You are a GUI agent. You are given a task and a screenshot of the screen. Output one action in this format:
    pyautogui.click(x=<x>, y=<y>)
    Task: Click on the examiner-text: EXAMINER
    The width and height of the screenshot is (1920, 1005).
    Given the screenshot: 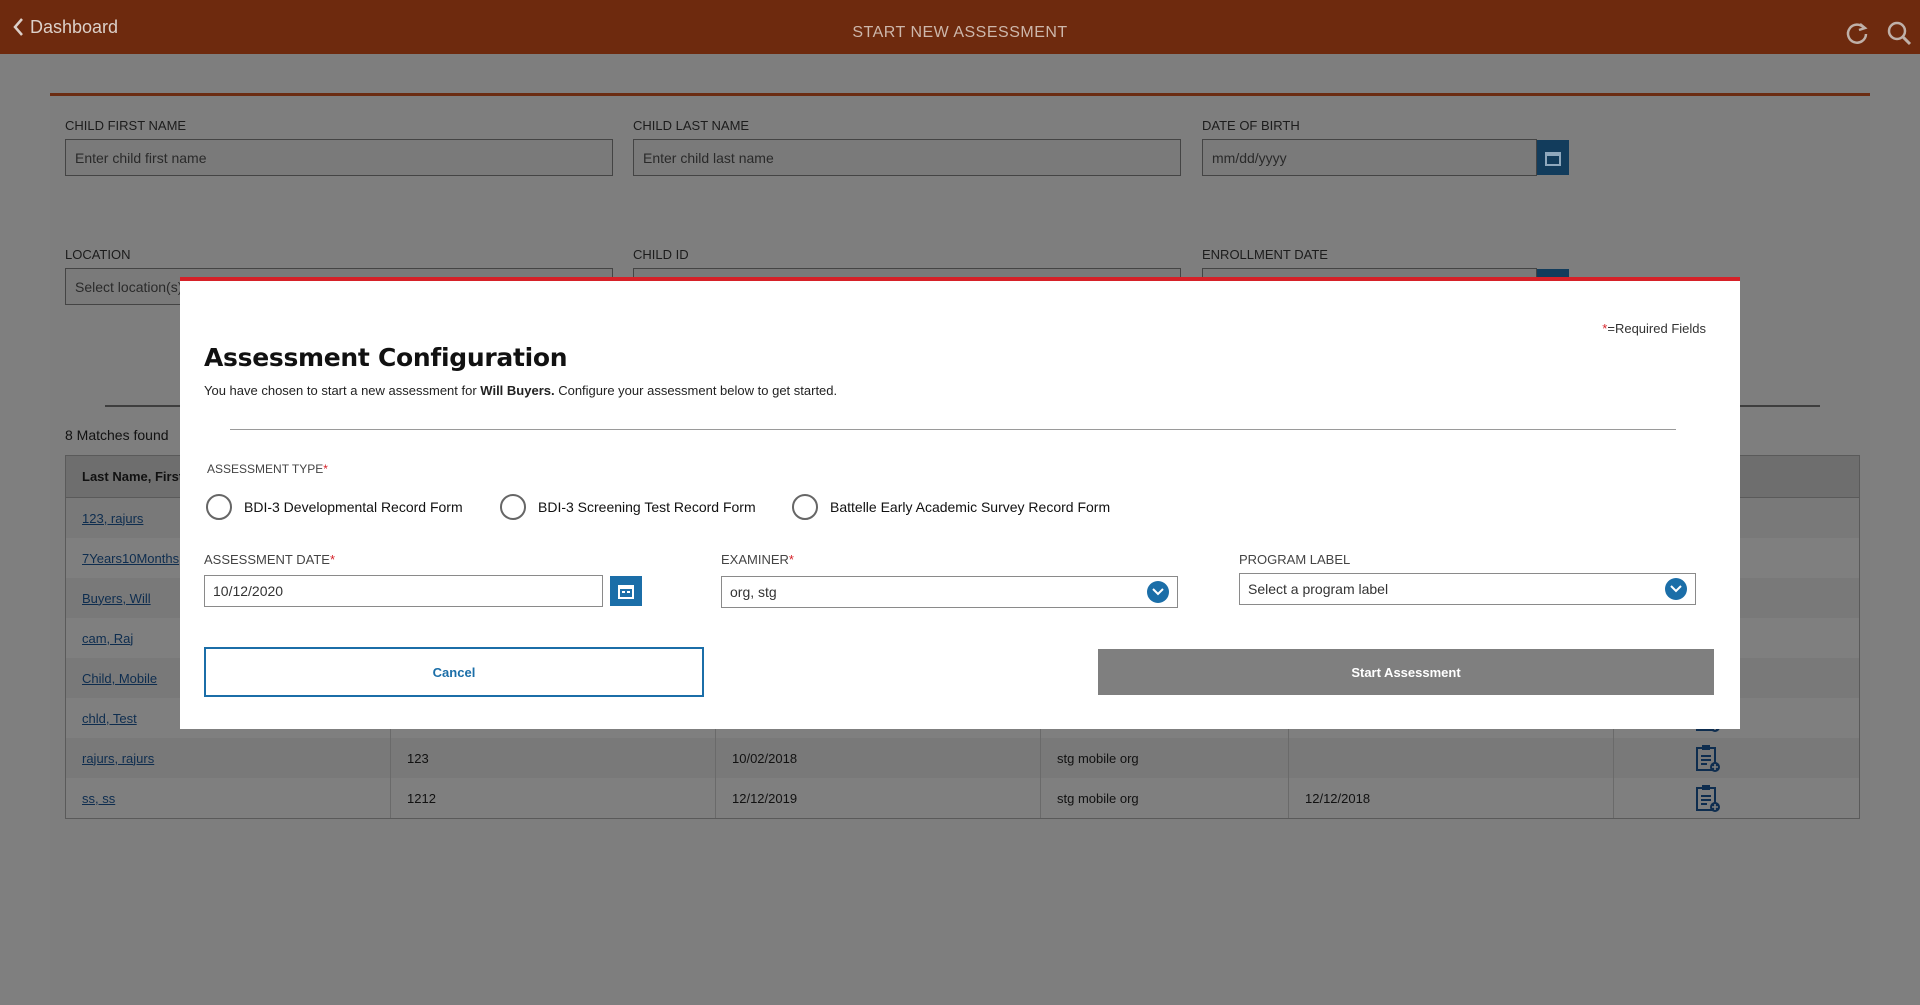 What is the action you would take?
    pyautogui.click(x=755, y=559)
    